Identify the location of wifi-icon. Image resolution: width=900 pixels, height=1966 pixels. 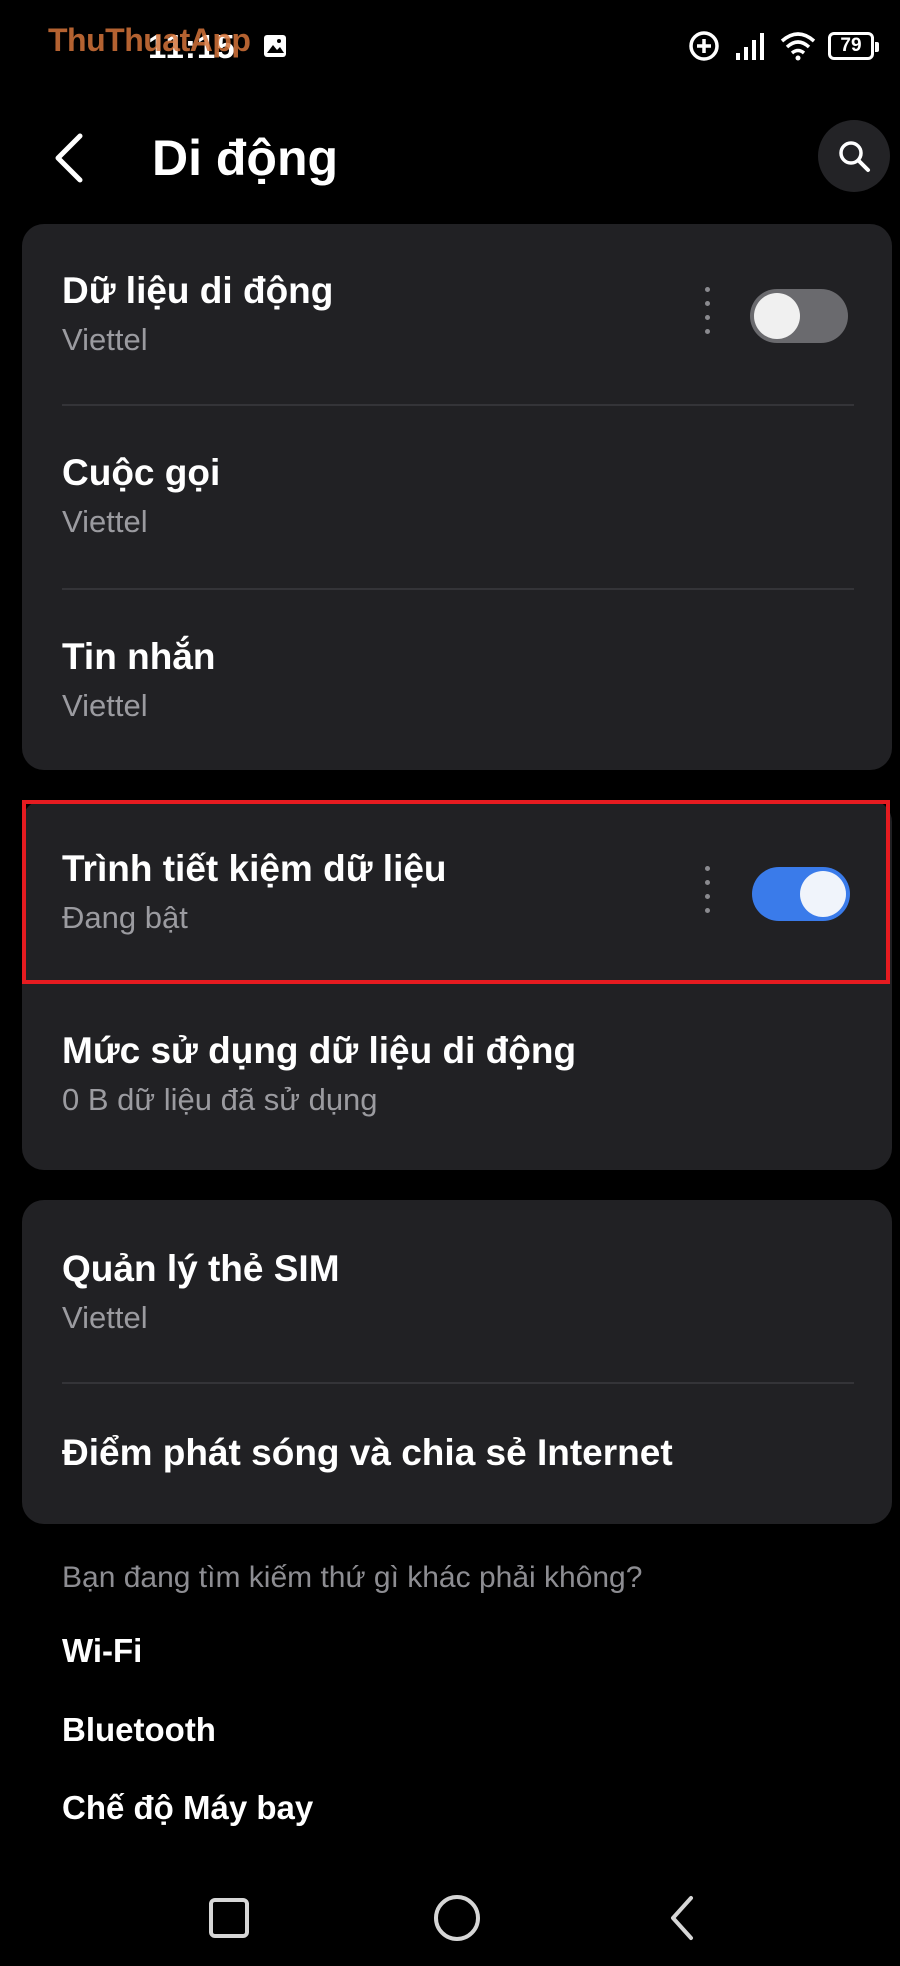
(798, 46).